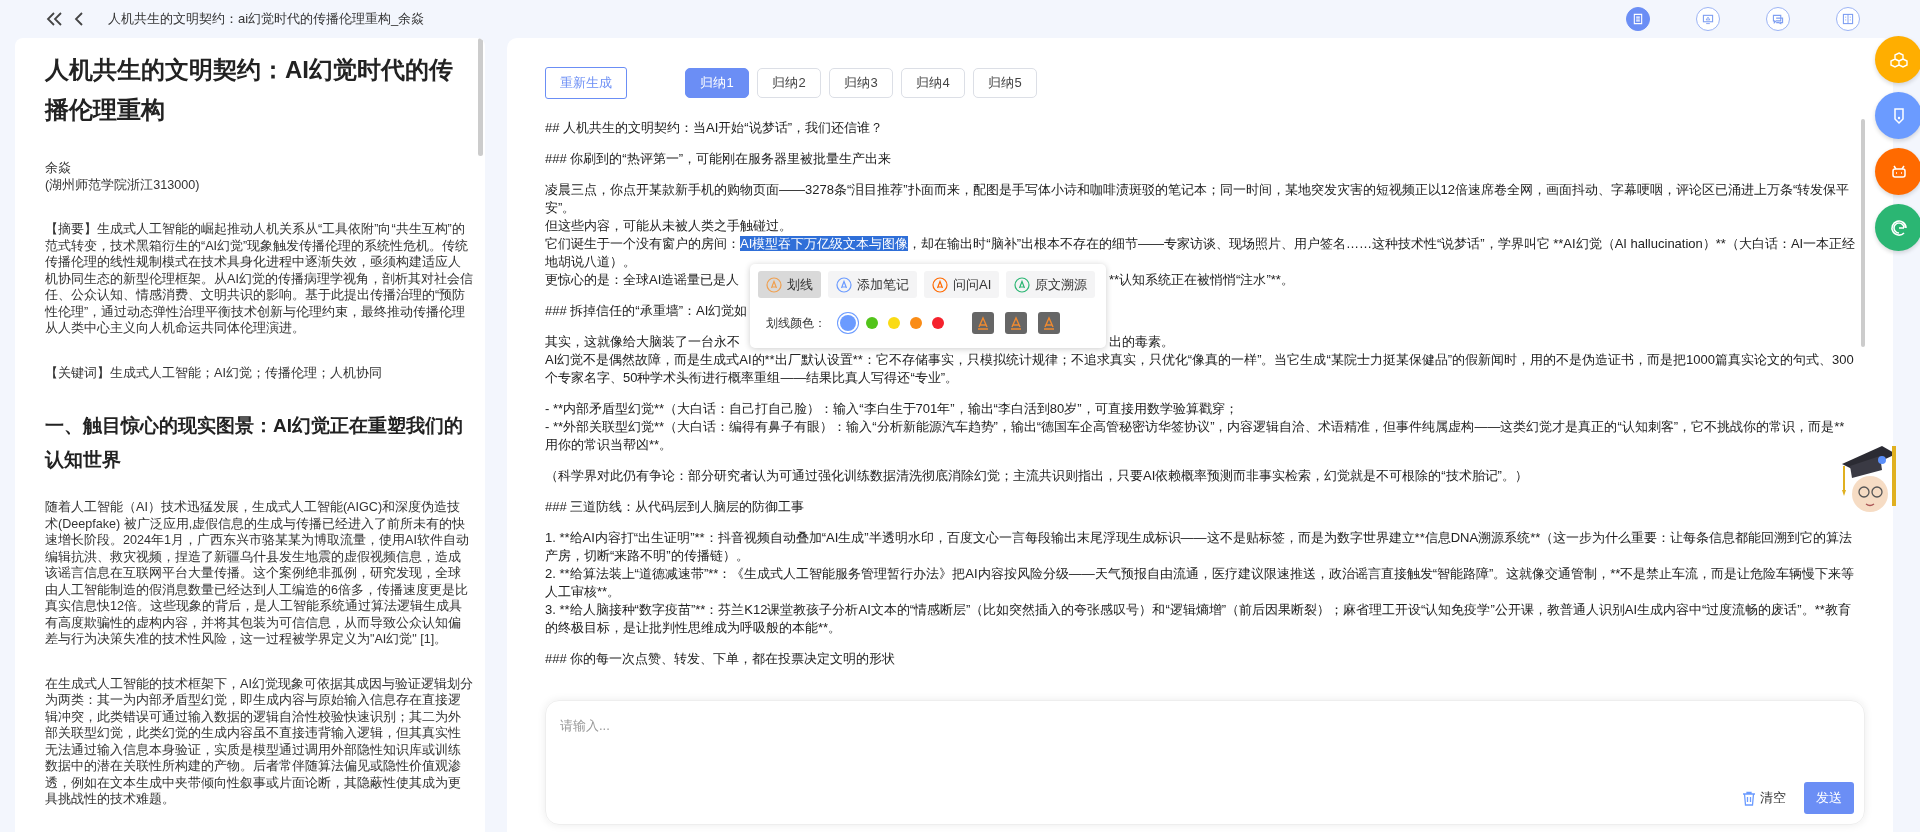 This screenshot has height=832, width=1920. I want to click on section-heading: 一、触目惊心的现实图景：AI幻觉正在重塑我们的认知世界, so click(254, 443).